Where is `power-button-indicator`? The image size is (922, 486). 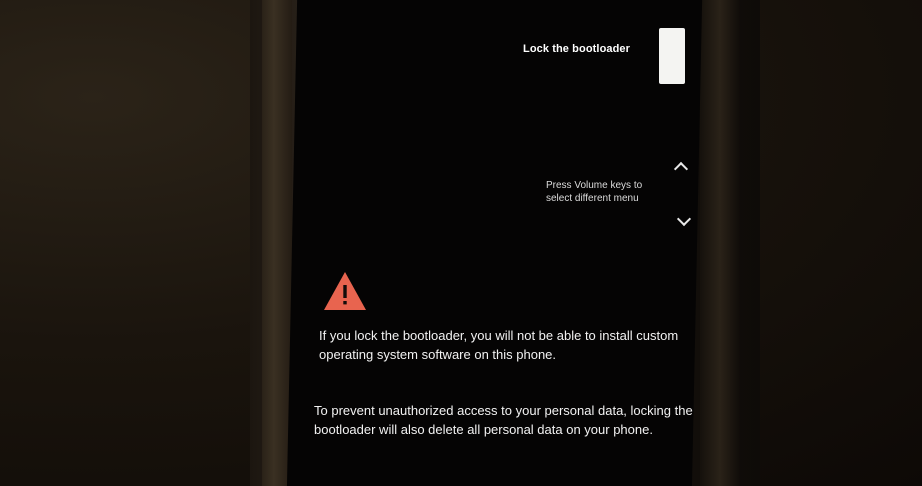 power-button-indicator is located at coordinates (672, 56).